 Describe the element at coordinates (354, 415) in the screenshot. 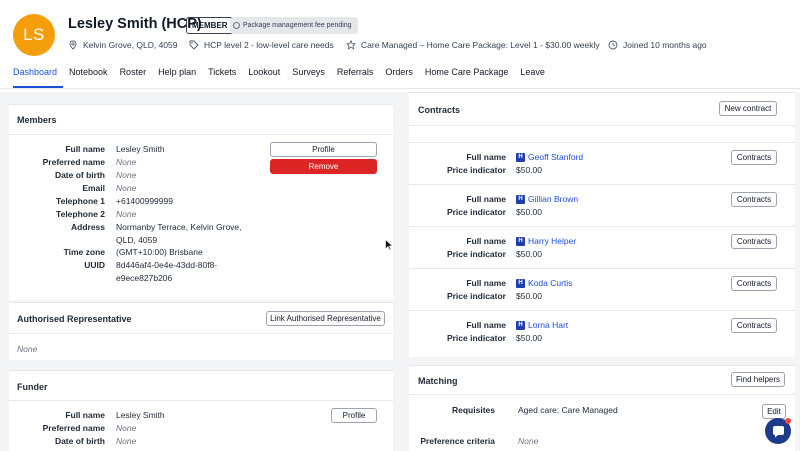

I see `funder-profile-button: Profile` at that location.